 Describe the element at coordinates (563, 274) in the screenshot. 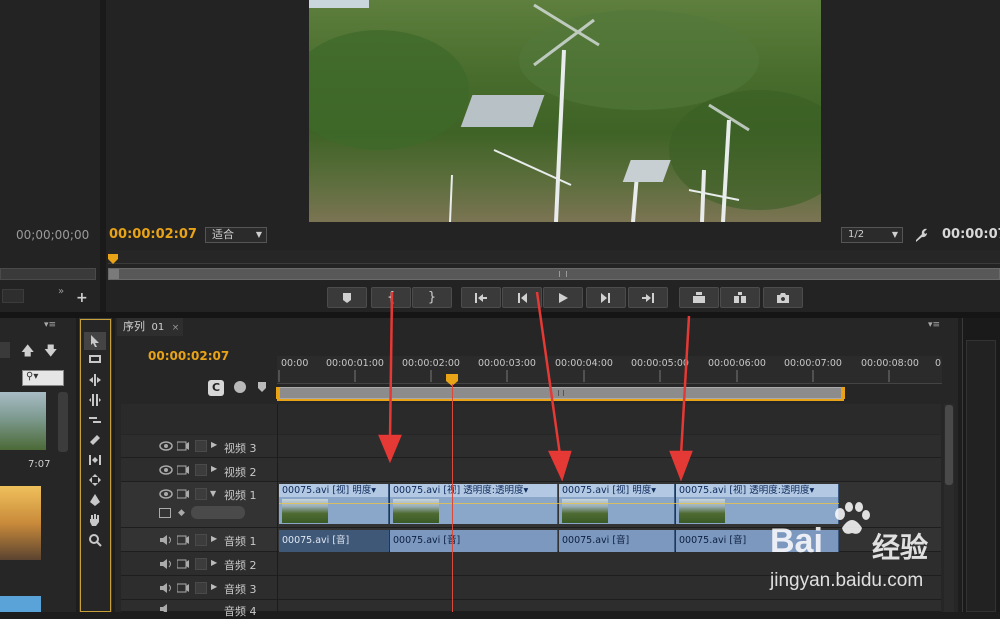

I see `zoom-bar-grip` at that location.